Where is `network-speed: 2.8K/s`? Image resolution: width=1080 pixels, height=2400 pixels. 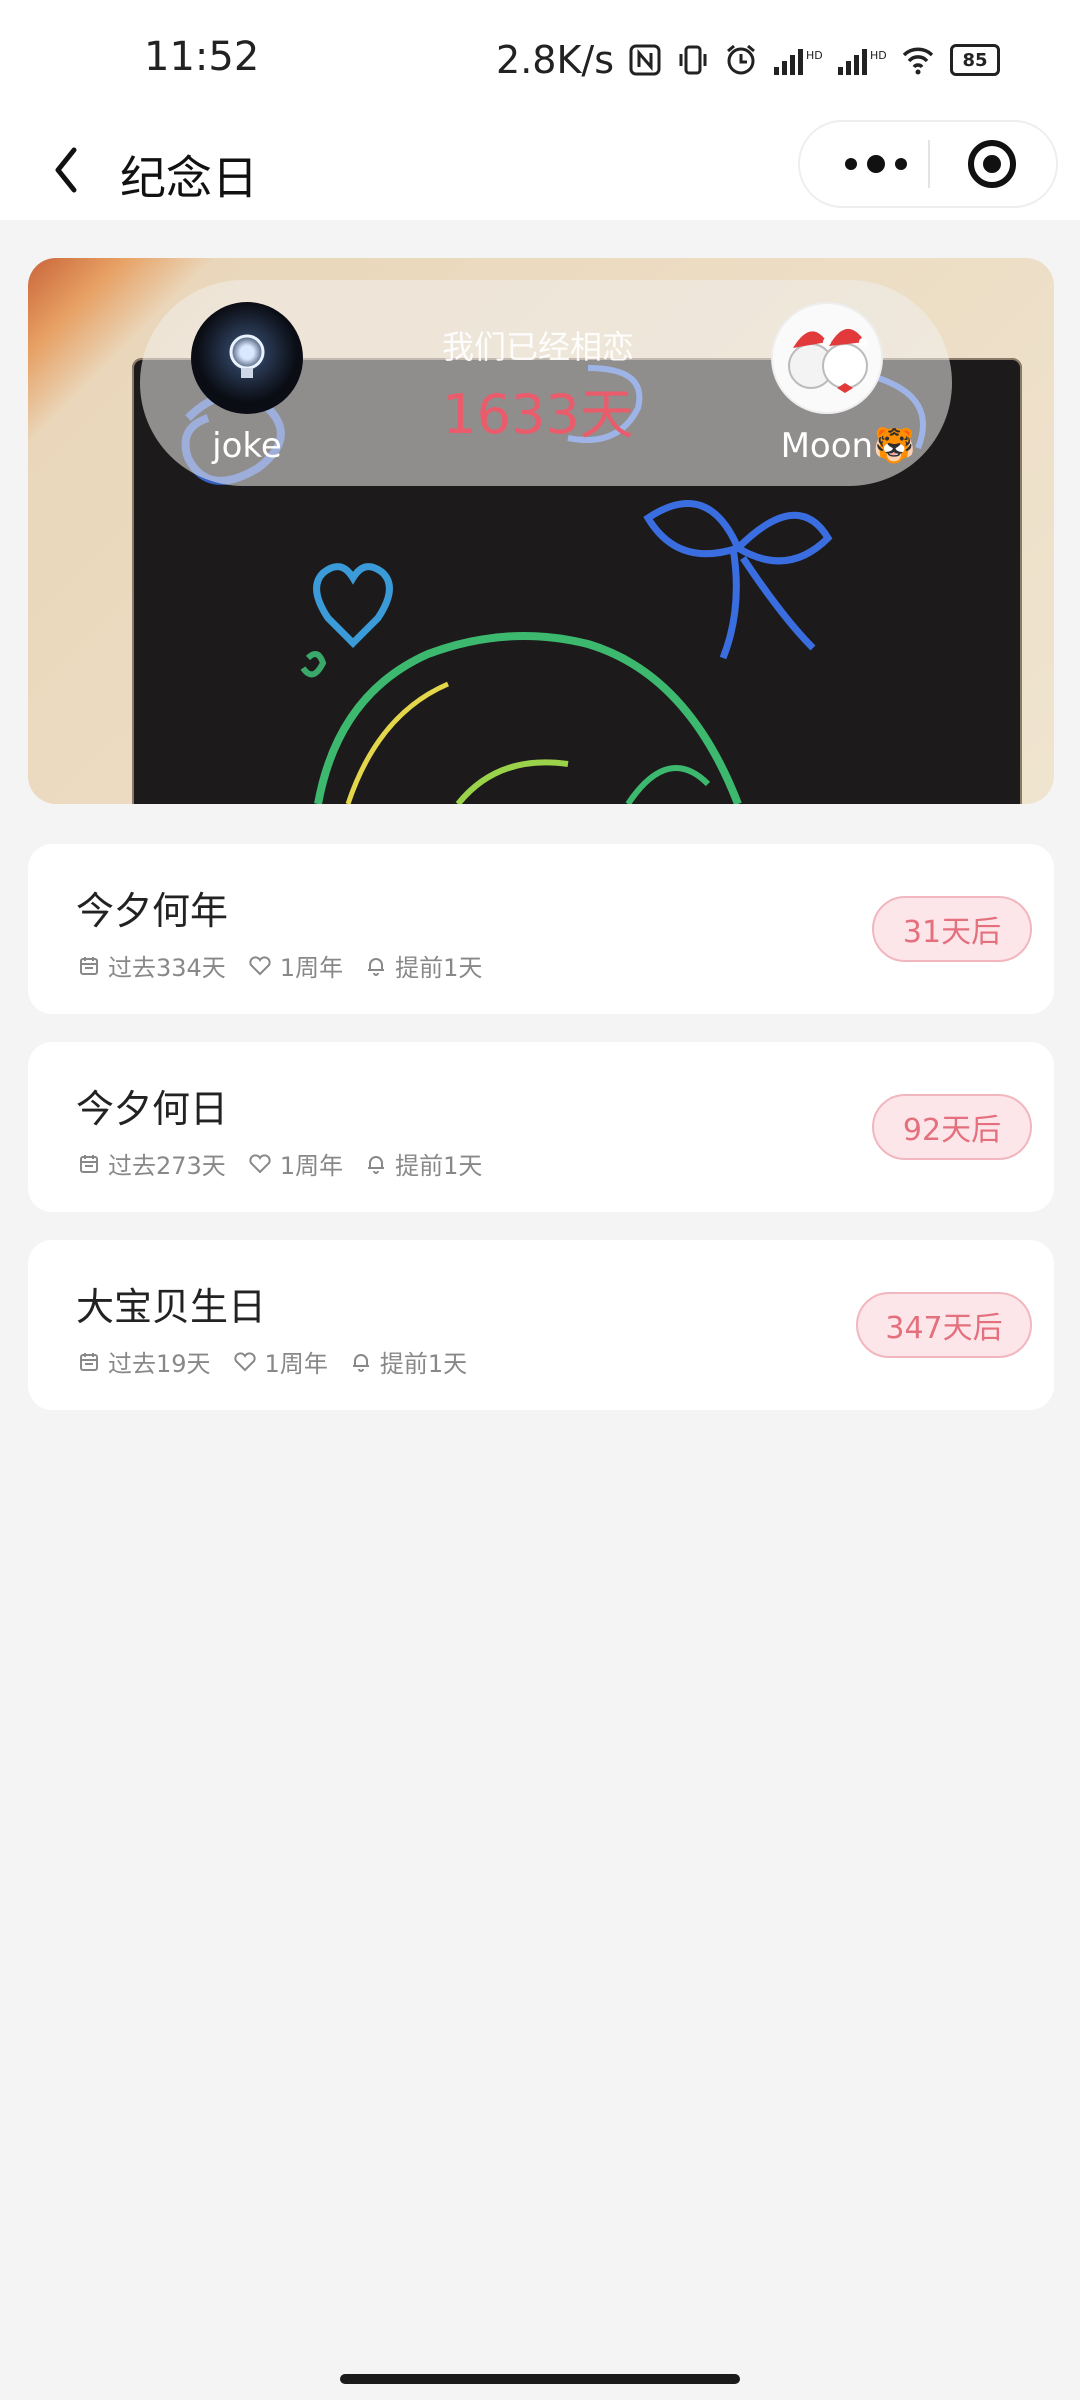
network-speed: 2.8K/s is located at coordinates (555, 60).